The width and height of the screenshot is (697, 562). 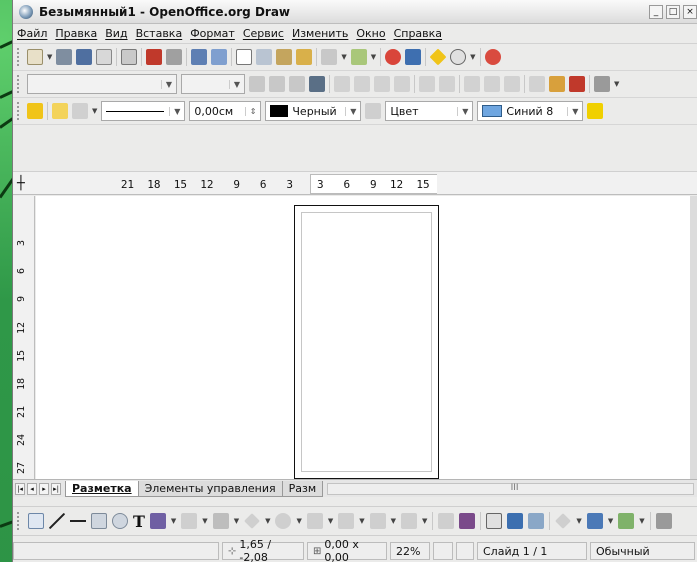 I want to click on cut-icon, so click(x=244, y=57).